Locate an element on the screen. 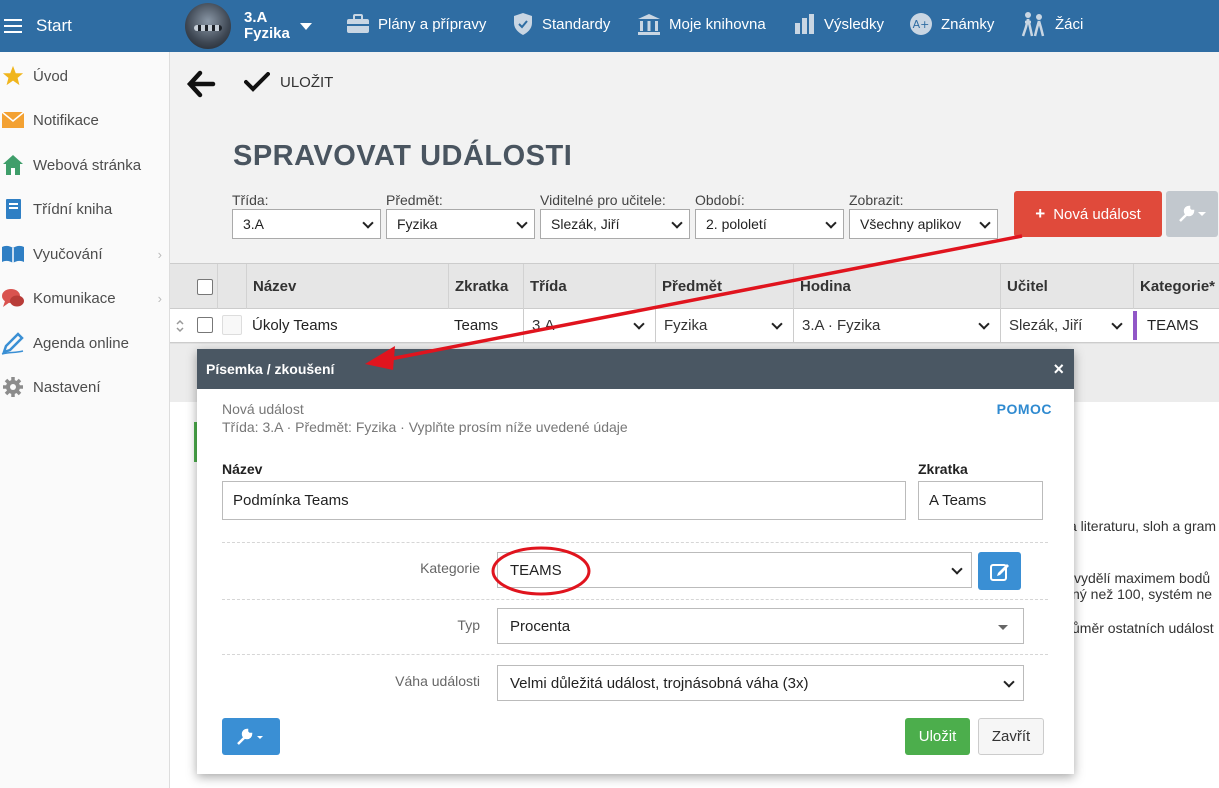 This screenshot has height=788, width=1219. cell-predmet-value: Fyzika is located at coordinates (686, 325).